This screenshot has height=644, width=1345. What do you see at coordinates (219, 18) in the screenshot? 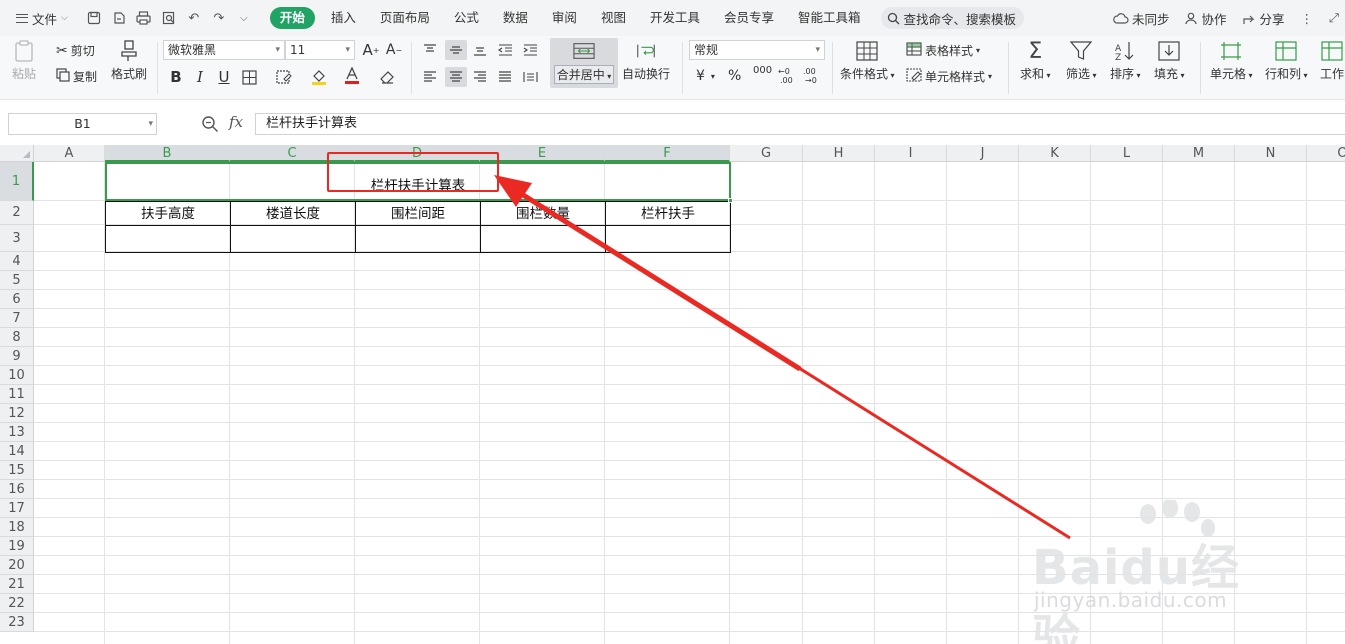
I see `redo-icon: ↷` at bounding box center [219, 18].